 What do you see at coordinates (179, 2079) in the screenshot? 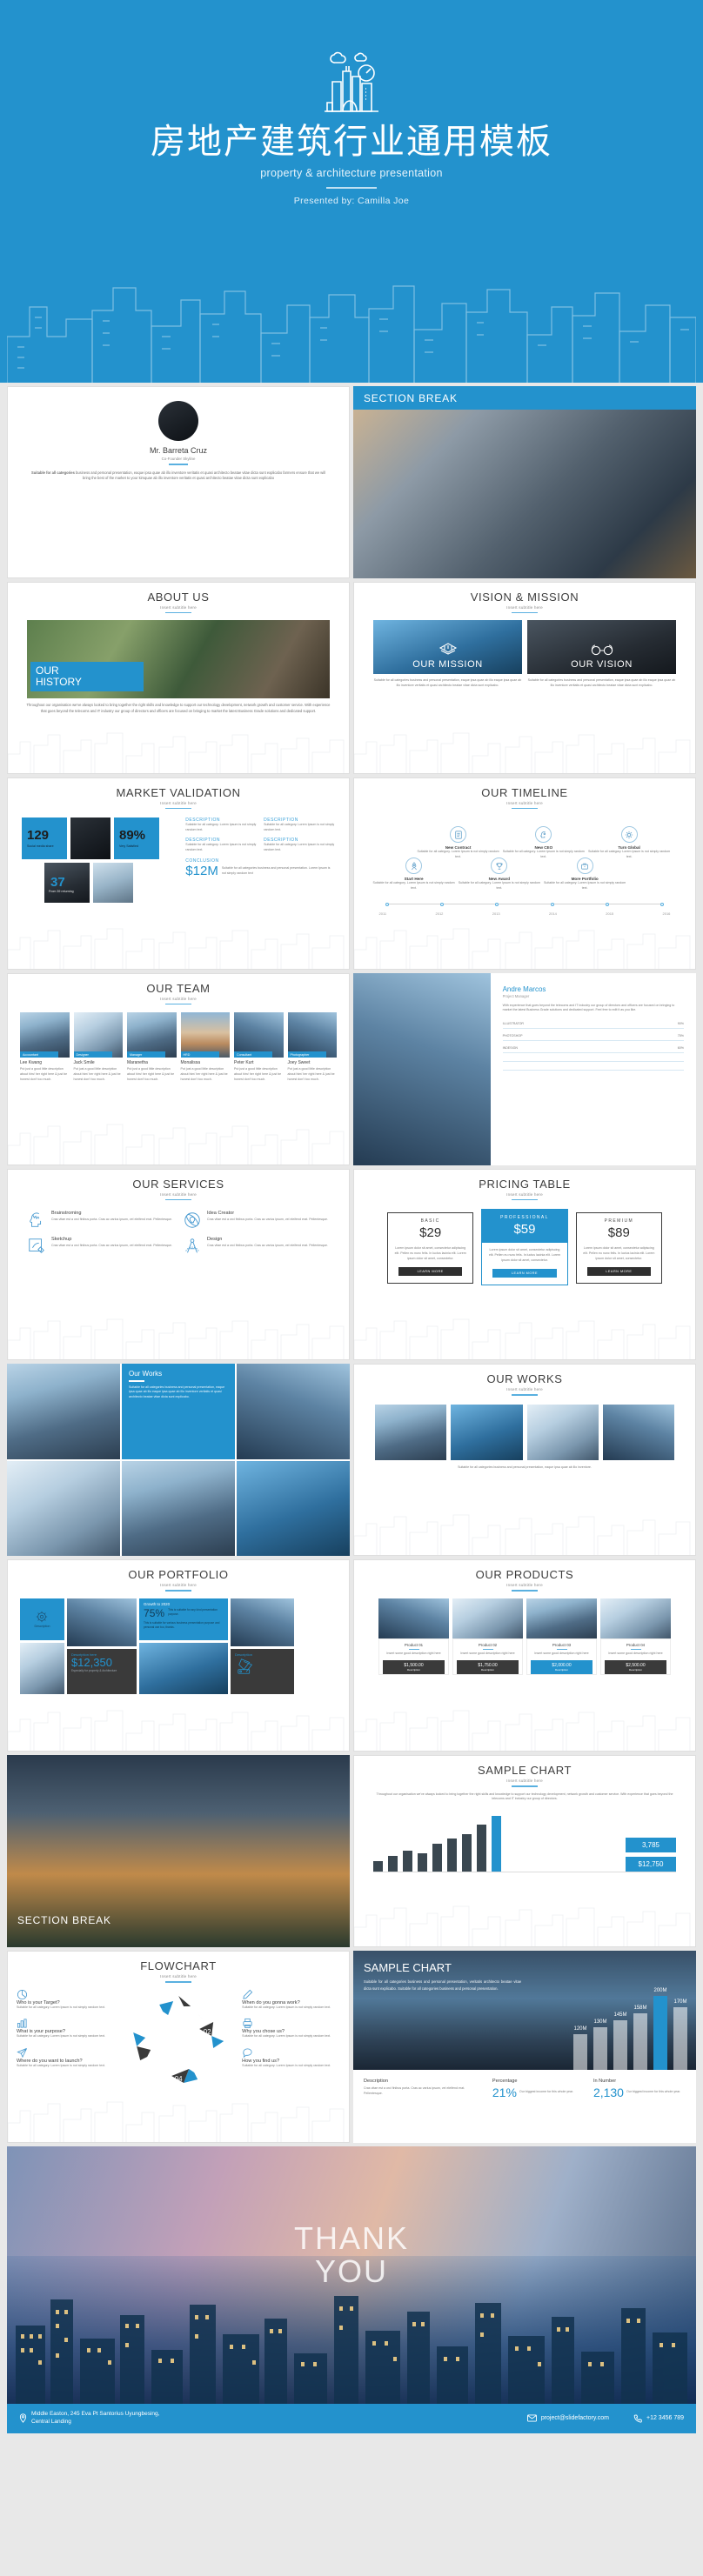
I see `svg-text: 04` at bounding box center [179, 2079].